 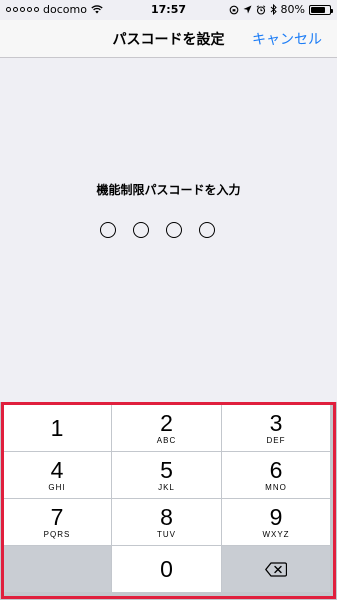 I want to click on key-letters: DEF, so click(x=276, y=440).